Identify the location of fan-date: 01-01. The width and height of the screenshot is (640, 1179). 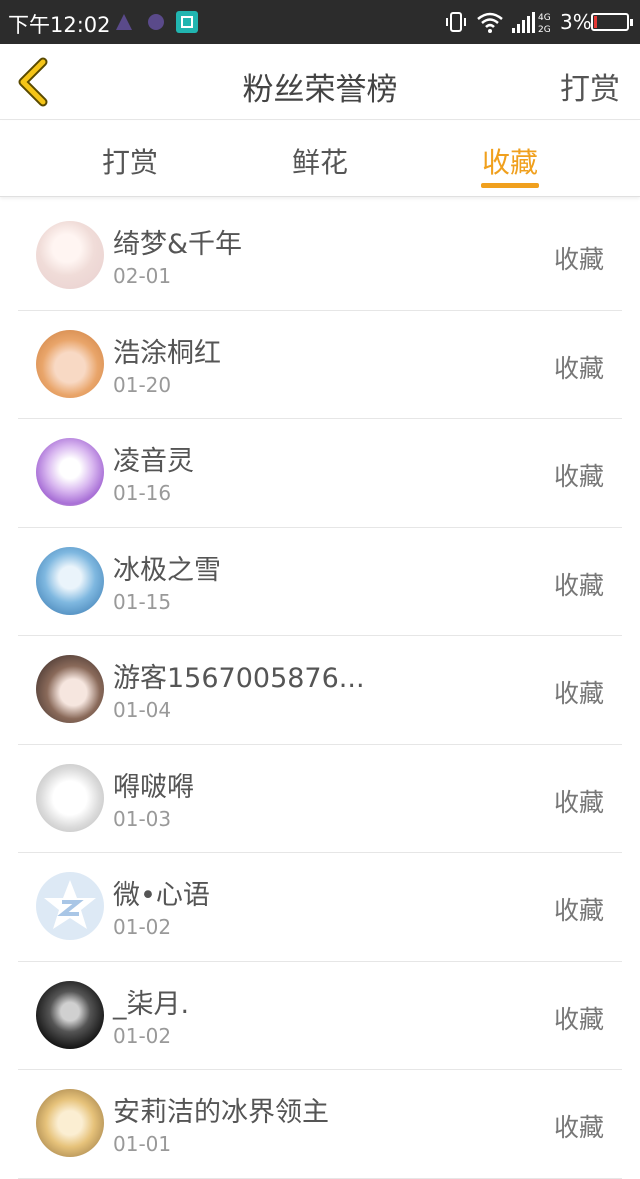
(142, 1144).